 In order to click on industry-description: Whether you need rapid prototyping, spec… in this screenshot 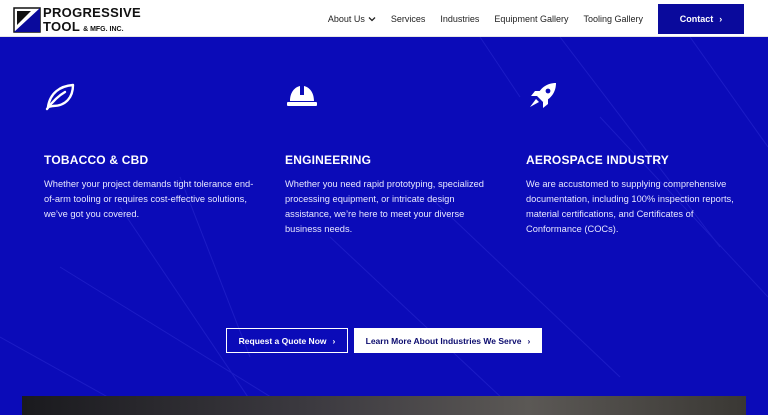, I will do `click(384, 206)`.